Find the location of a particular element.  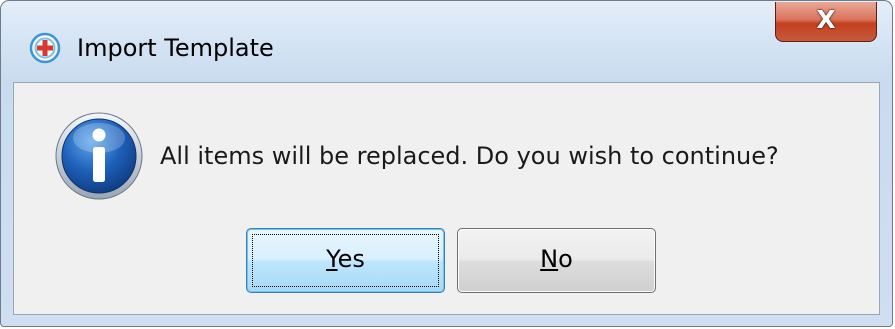

yes-button-label: Yes is located at coordinates (345, 259).